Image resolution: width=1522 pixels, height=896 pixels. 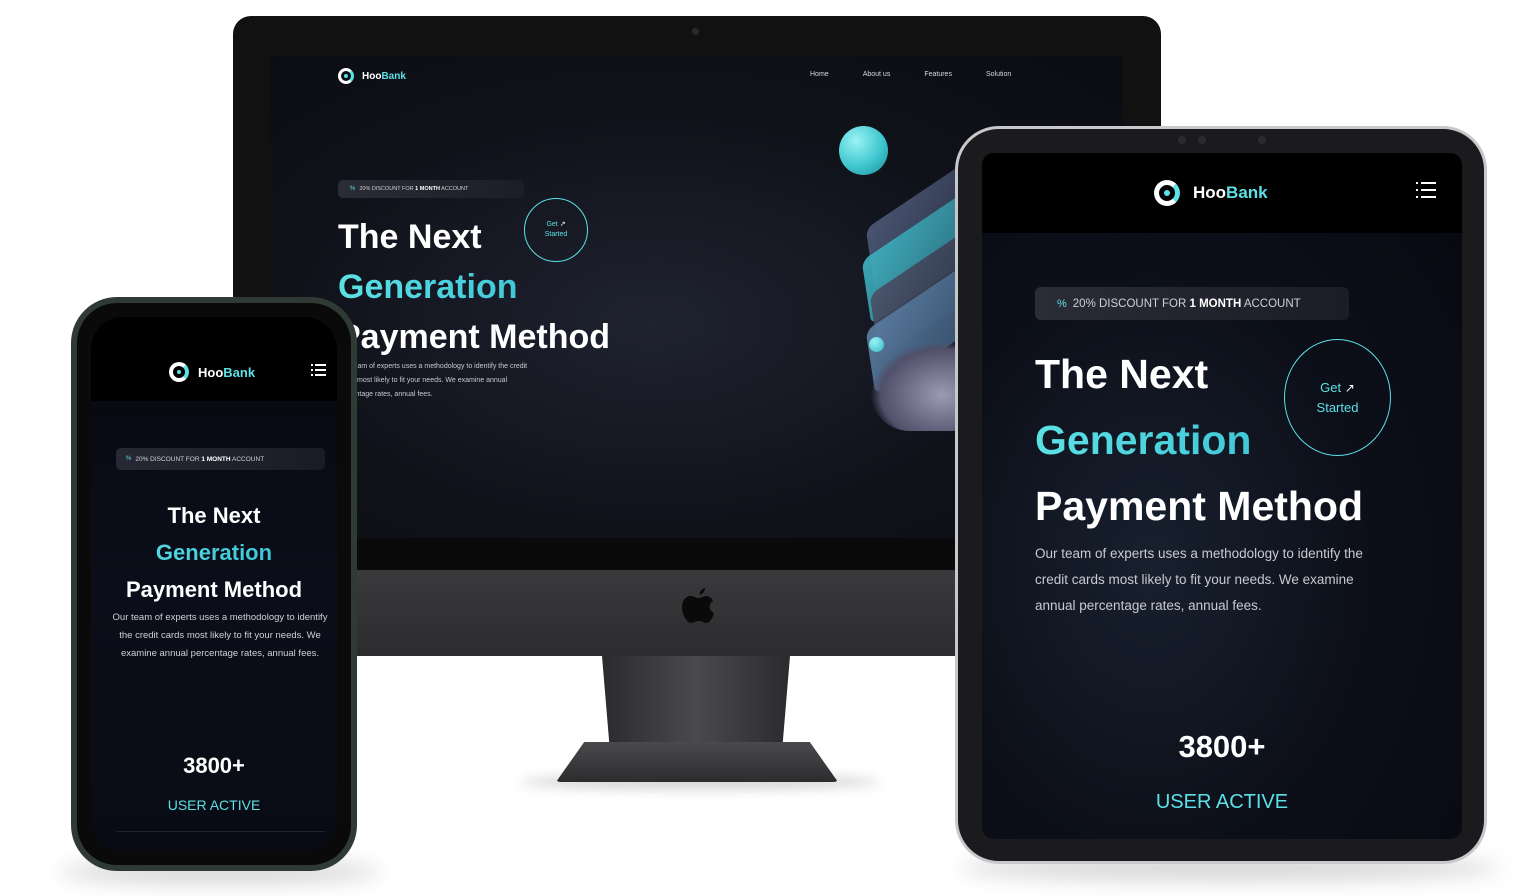 I want to click on desktop-nav: Home About us Features Solution, so click(x=910, y=74).